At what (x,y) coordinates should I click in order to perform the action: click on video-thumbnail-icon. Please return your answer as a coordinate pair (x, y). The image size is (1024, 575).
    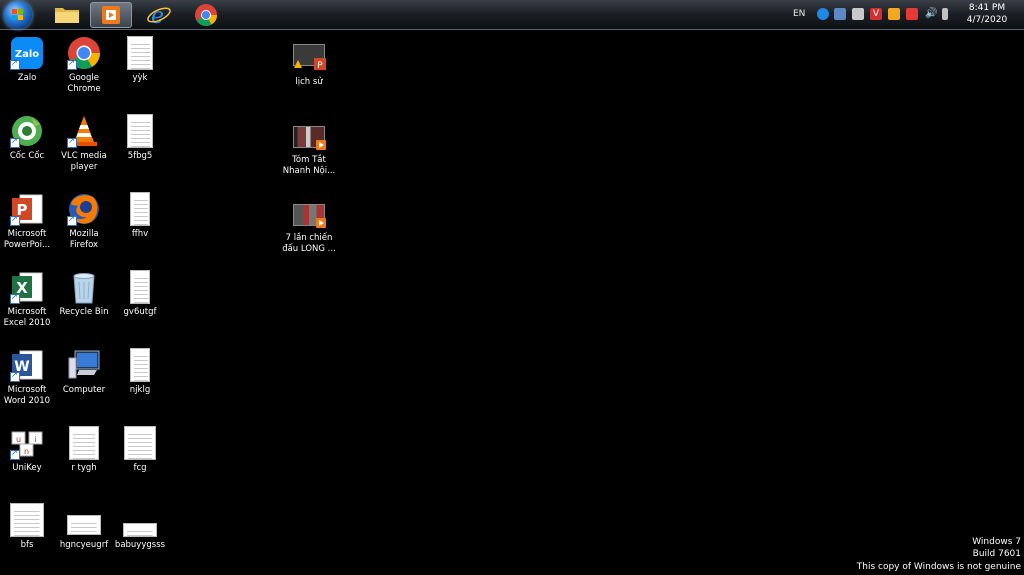
    Looking at the image, I should click on (309, 135).